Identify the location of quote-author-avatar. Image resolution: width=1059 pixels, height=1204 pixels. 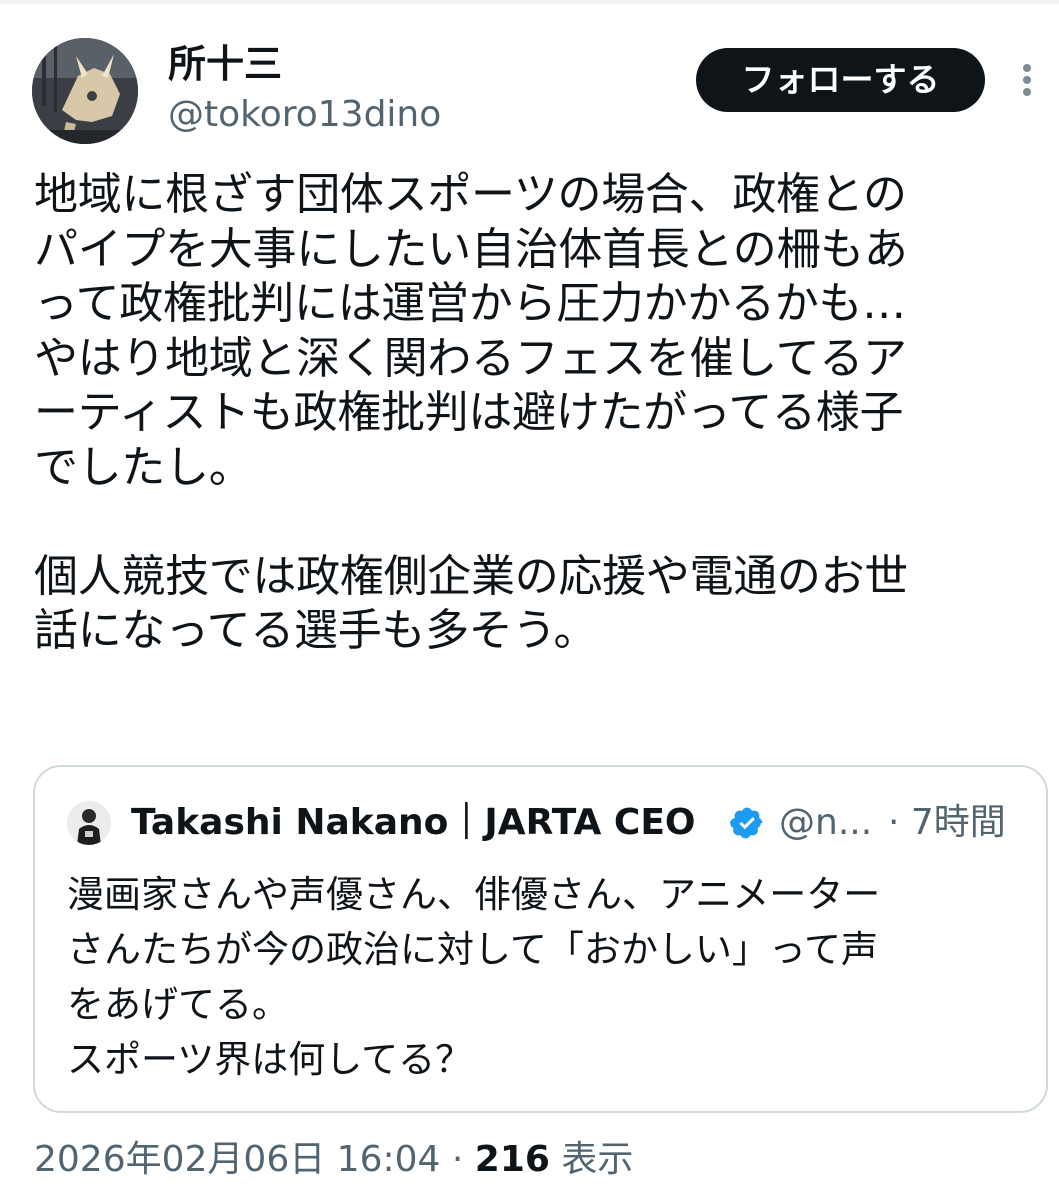
(89, 823).